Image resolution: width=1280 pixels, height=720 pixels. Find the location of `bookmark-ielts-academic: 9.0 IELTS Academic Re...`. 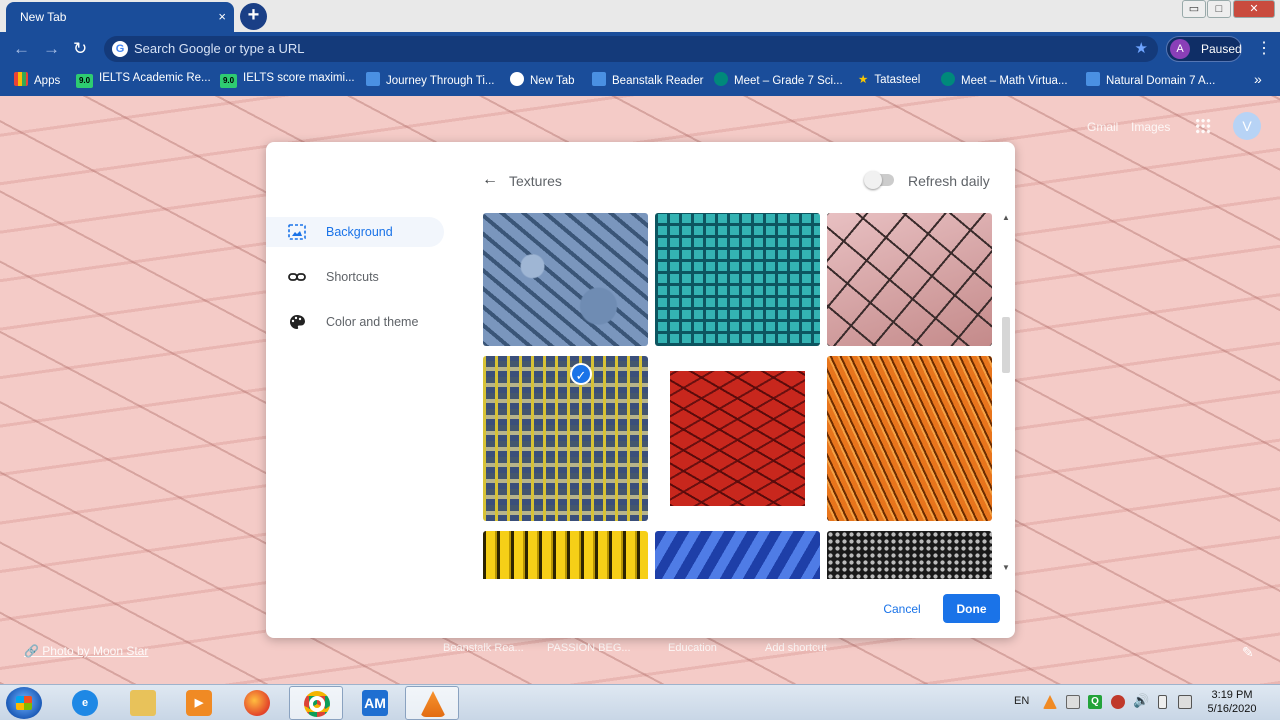

bookmark-ielts-academic: 9.0 IELTS Academic Re... is located at coordinates (143, 80).